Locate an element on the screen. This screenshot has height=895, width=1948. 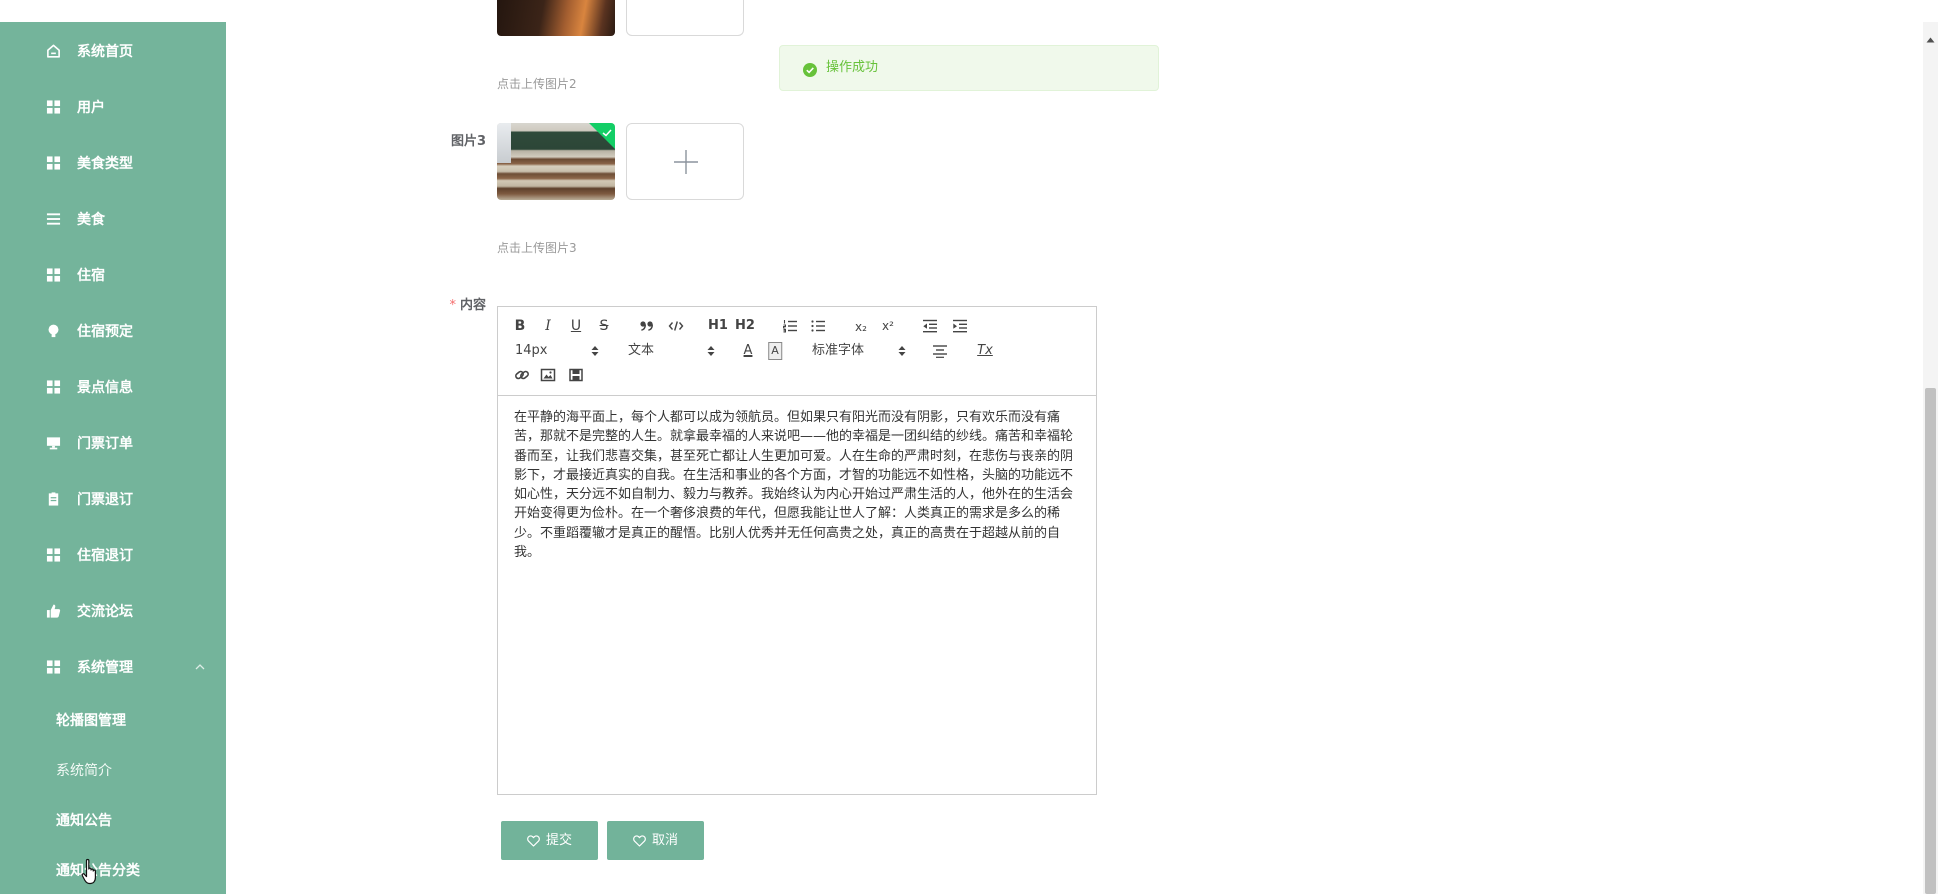
image-icon is located at coordinates (548, 375).